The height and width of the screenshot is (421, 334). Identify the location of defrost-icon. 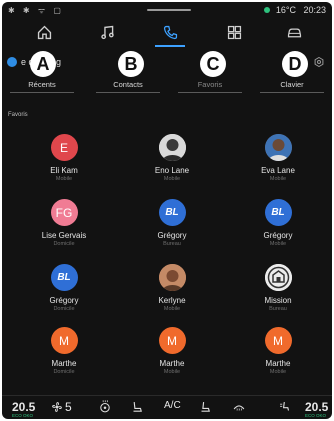
(239, 407).